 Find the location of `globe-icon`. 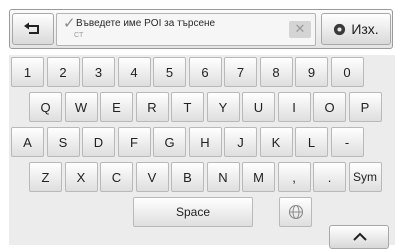

globe-icon is located at coordinates (295, 212).